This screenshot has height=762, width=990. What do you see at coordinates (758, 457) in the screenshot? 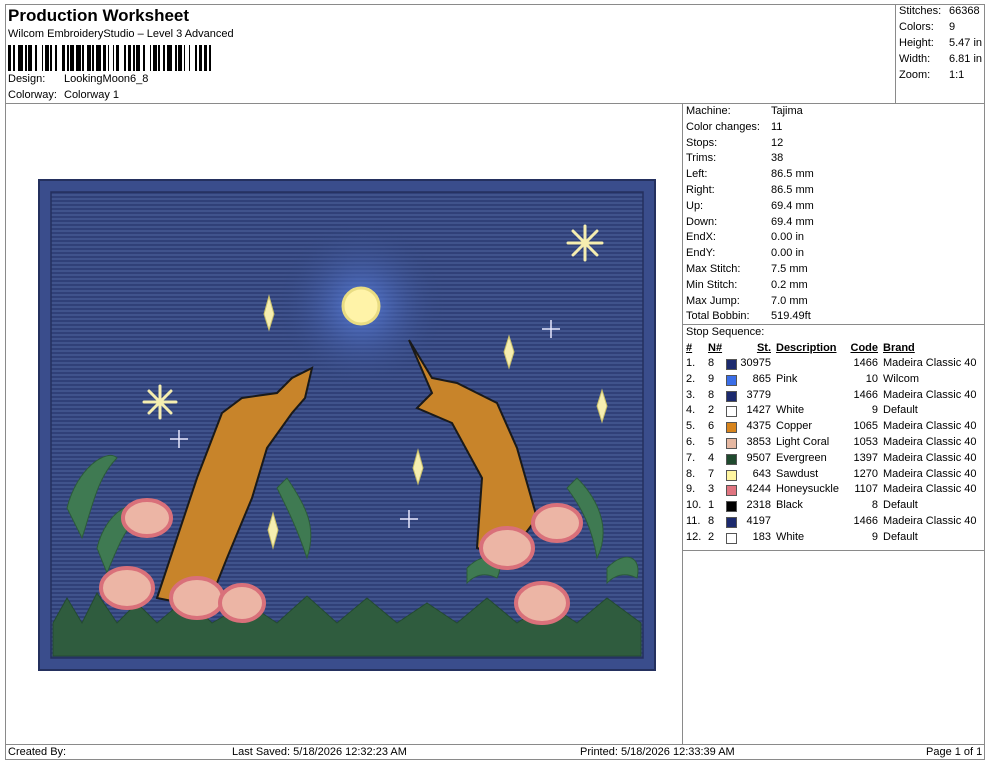
I see `stitch-count: 9507` at bounding box center [758, 457].